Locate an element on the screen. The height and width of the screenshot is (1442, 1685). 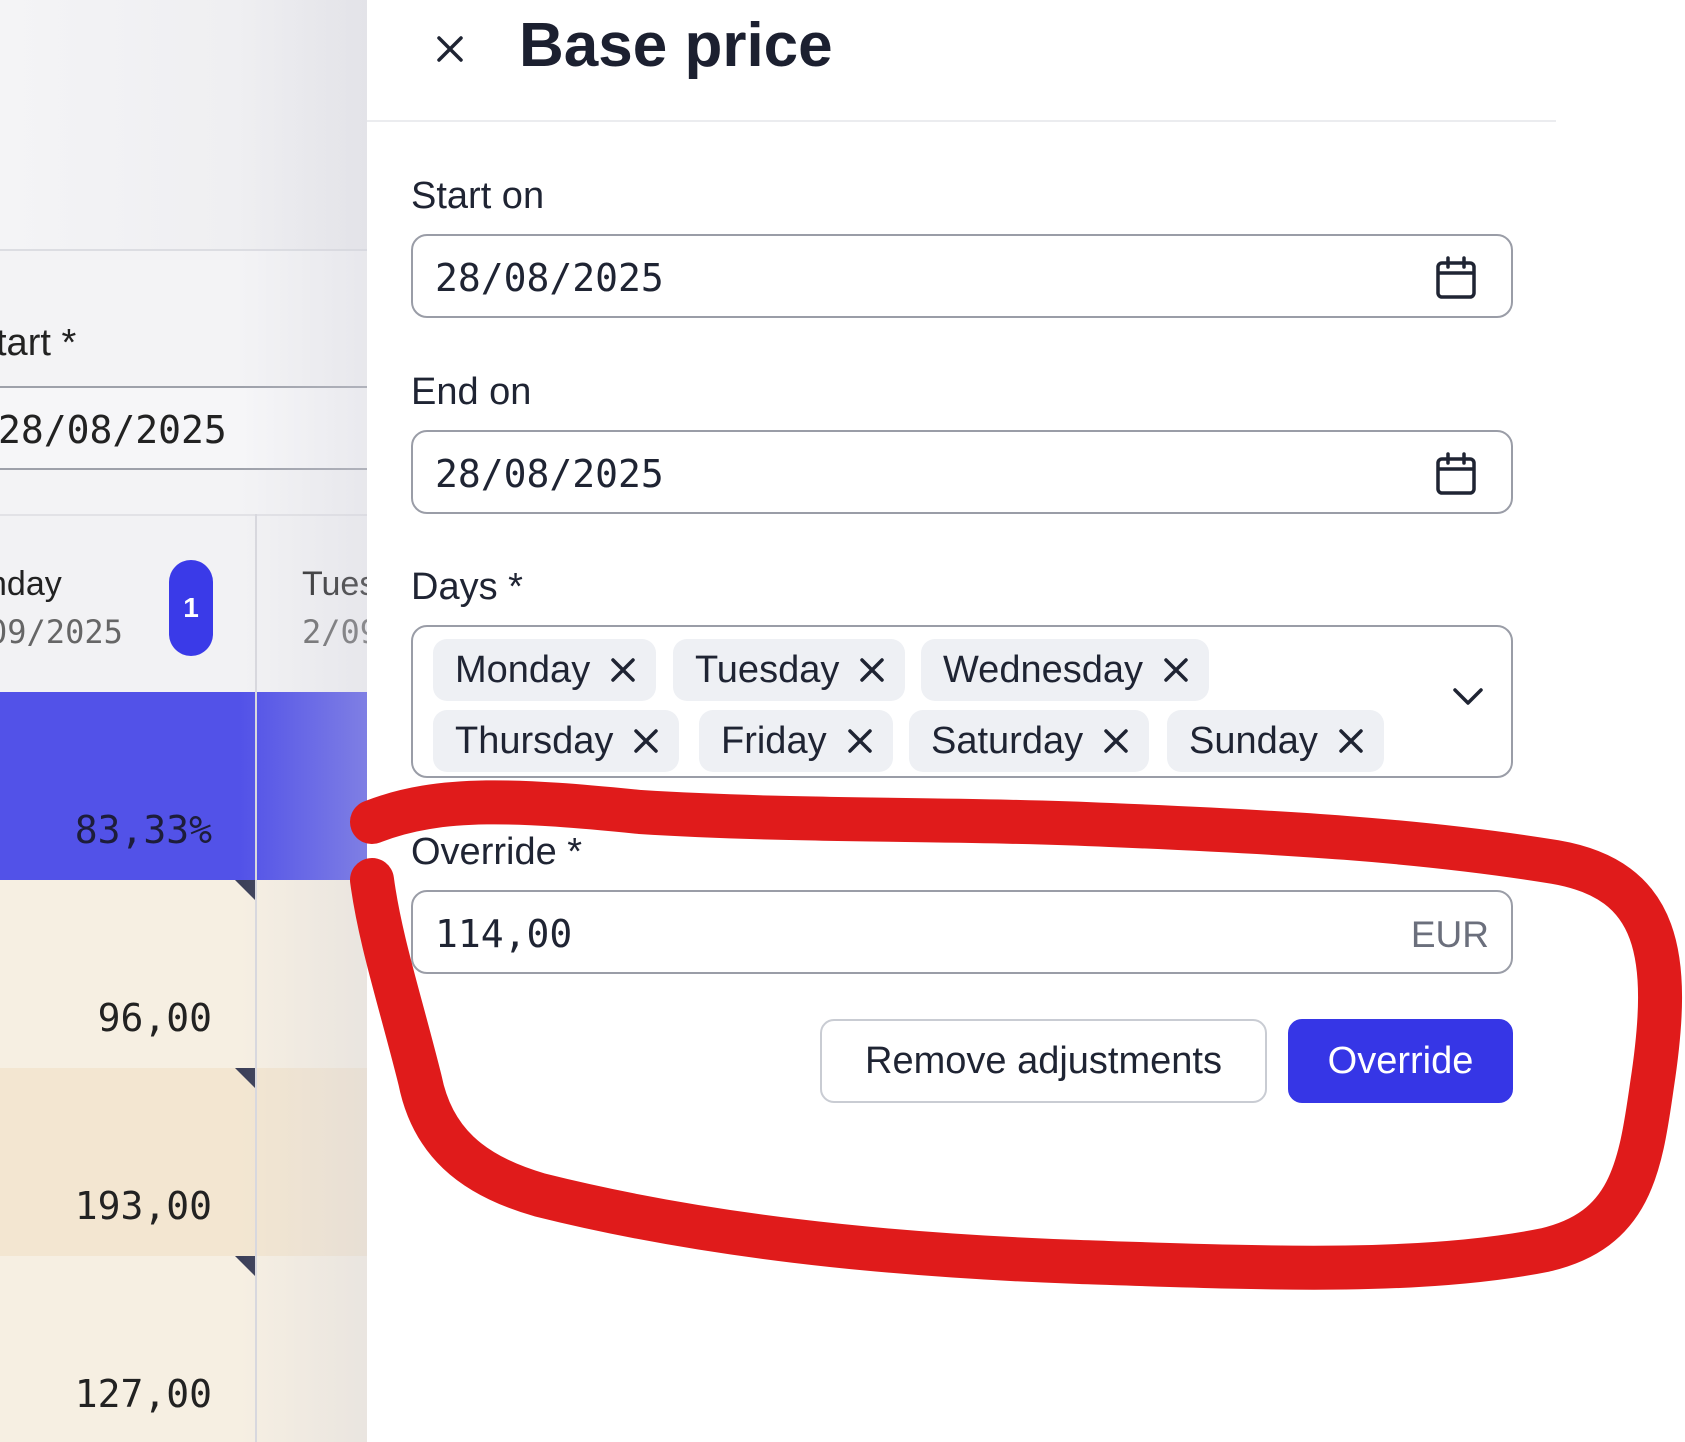
background-start-label: tart * is located at coordinates (38, 343).